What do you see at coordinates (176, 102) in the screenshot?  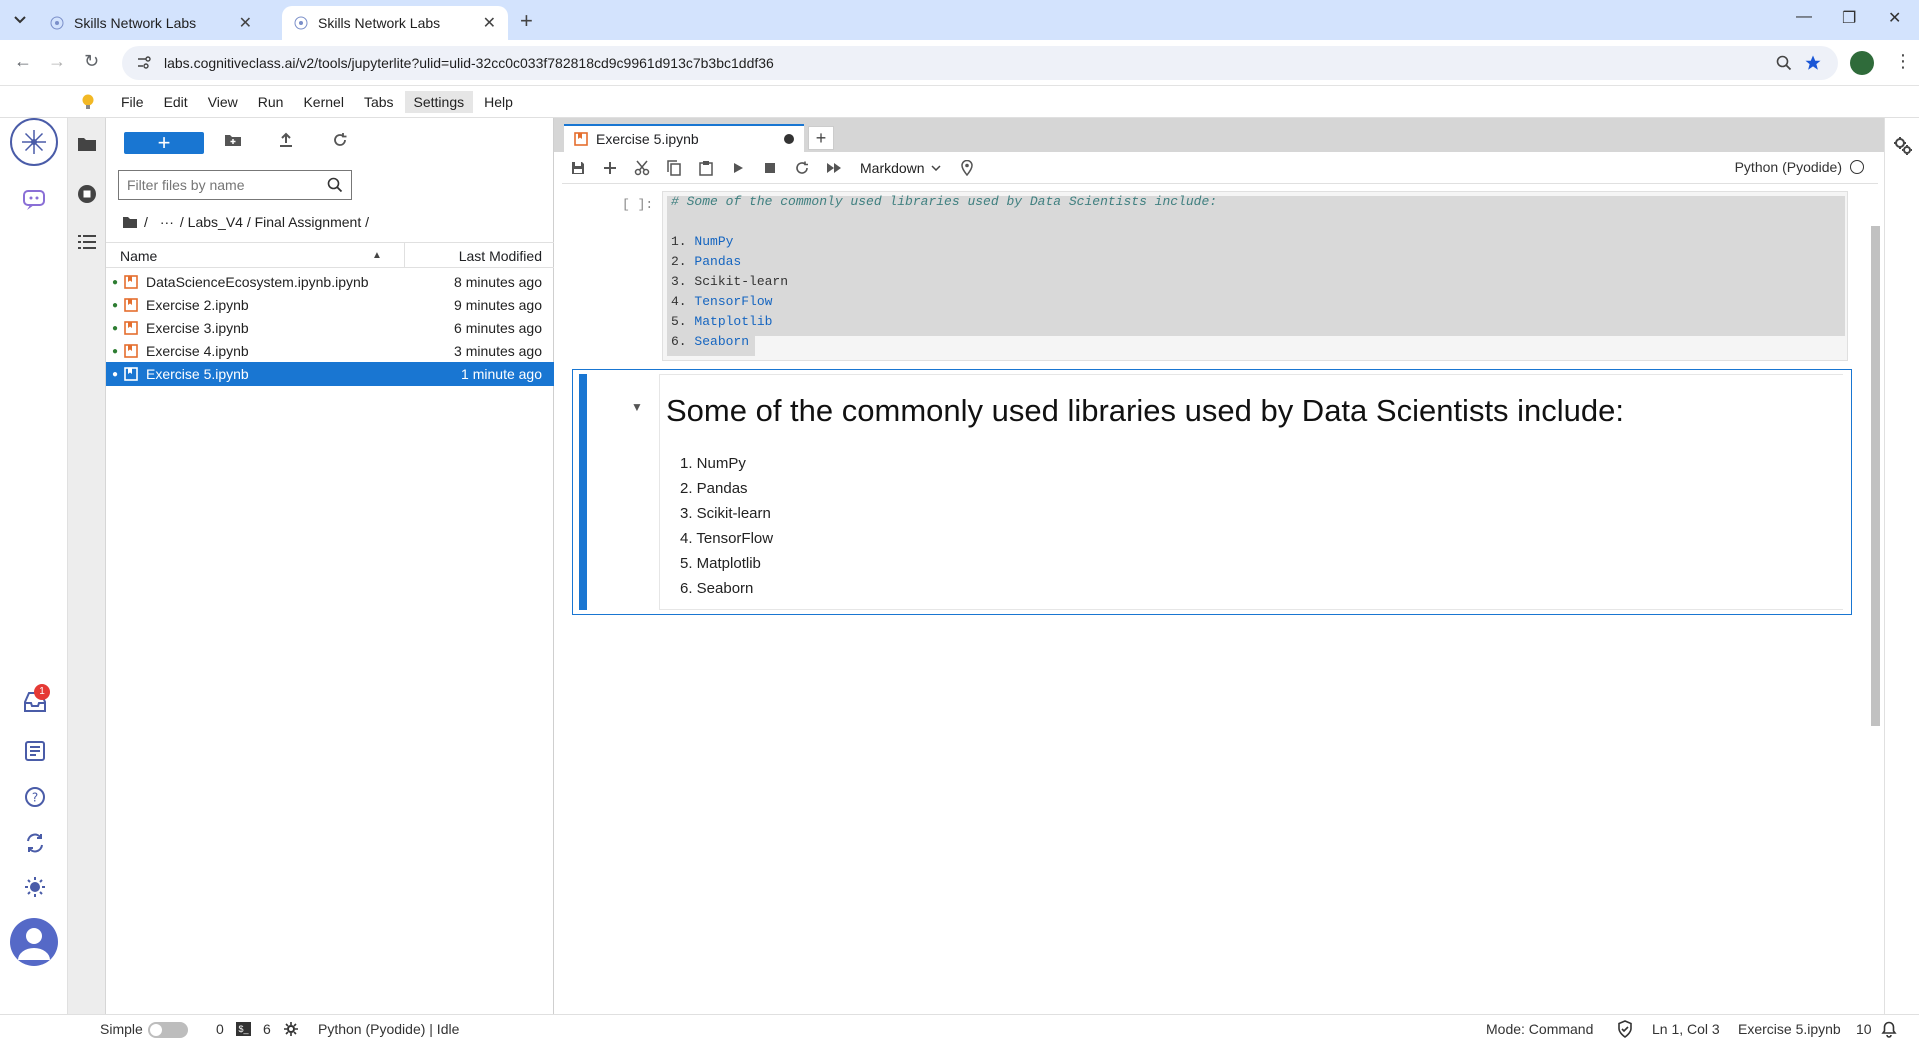 I see `menu-edit: Edit` at bounding box center [176, 102].